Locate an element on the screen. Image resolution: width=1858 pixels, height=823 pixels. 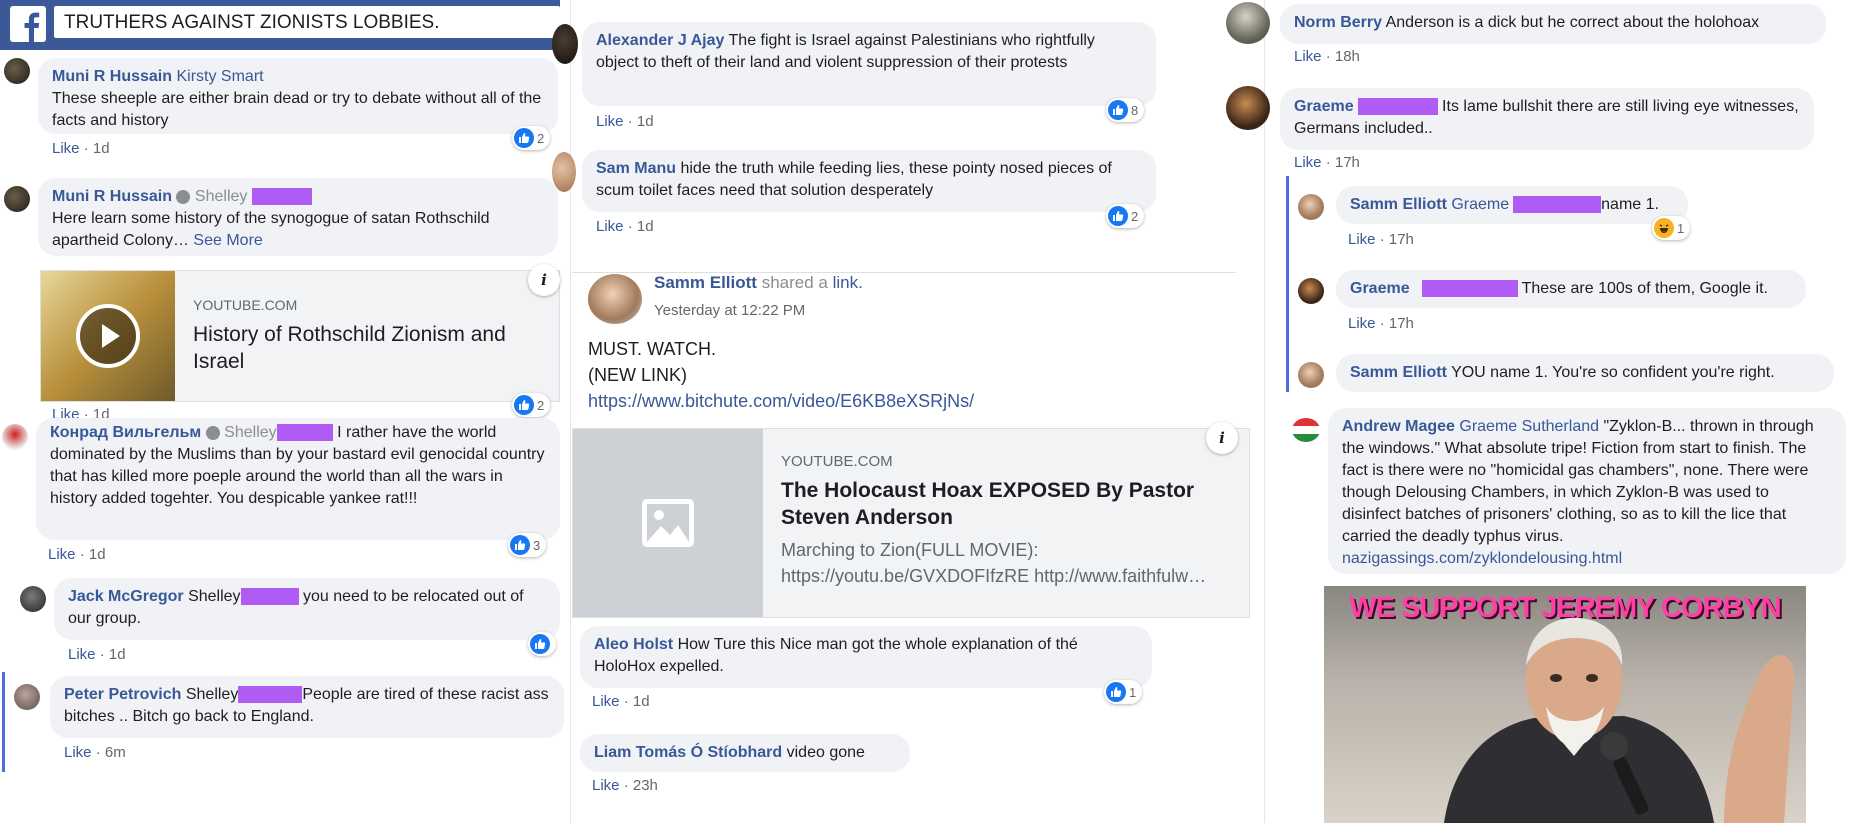
reaction-number: 3 is located at coordinates (537, 545).